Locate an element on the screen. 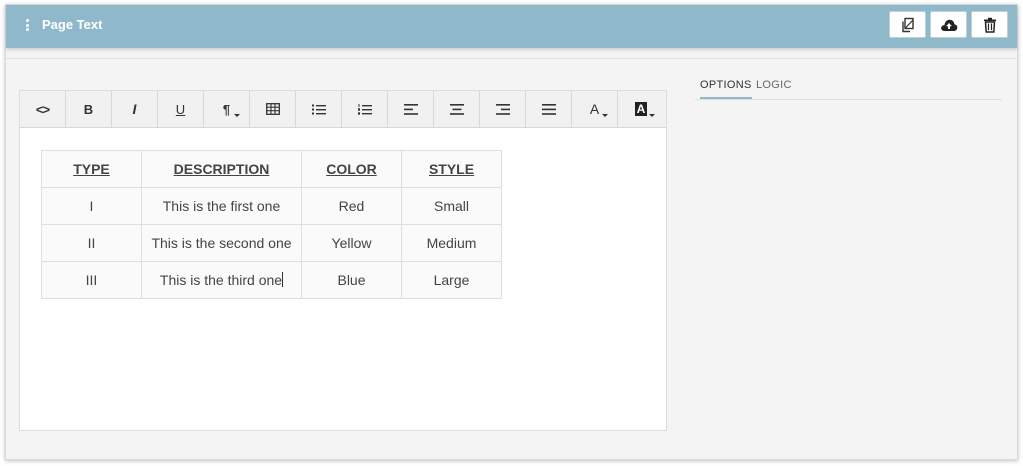 The image size is (1023, 466). table-cell: III is located at coordinates (91, 280).